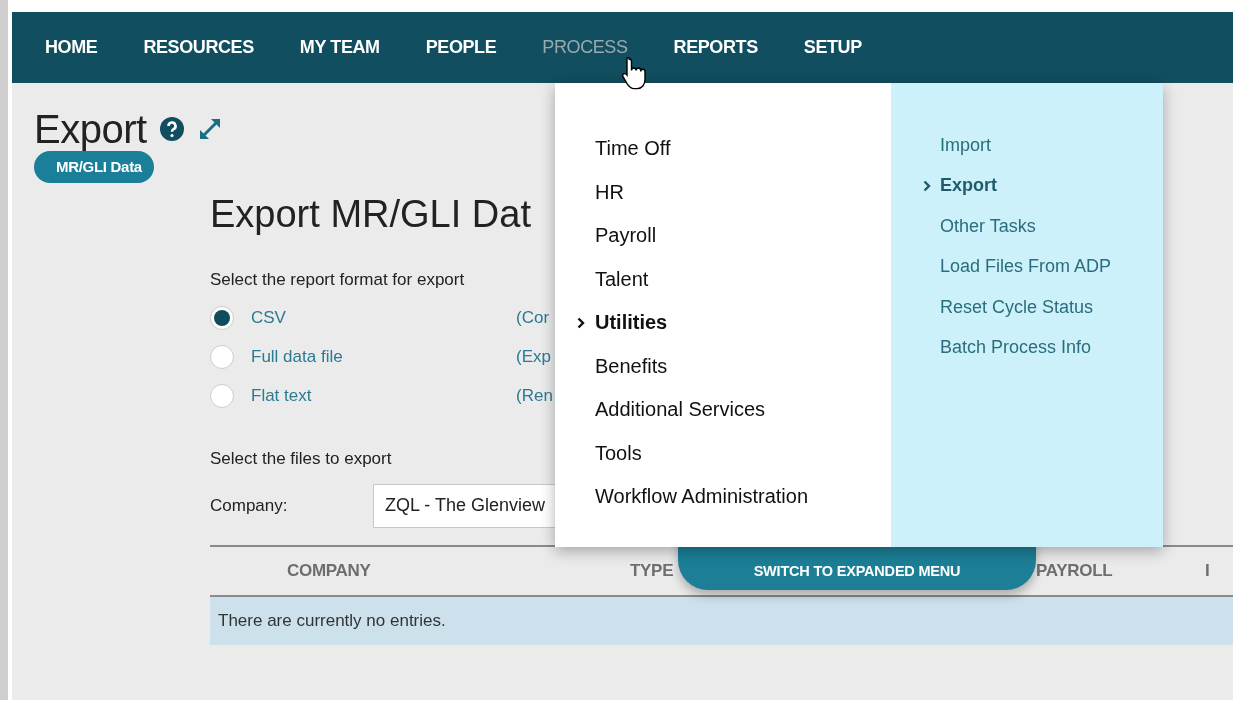 The image size is (1233, 715). Describe the element at coordinates (723, 366) in the screenshot. I see `menu-category: Benefits` at that location.